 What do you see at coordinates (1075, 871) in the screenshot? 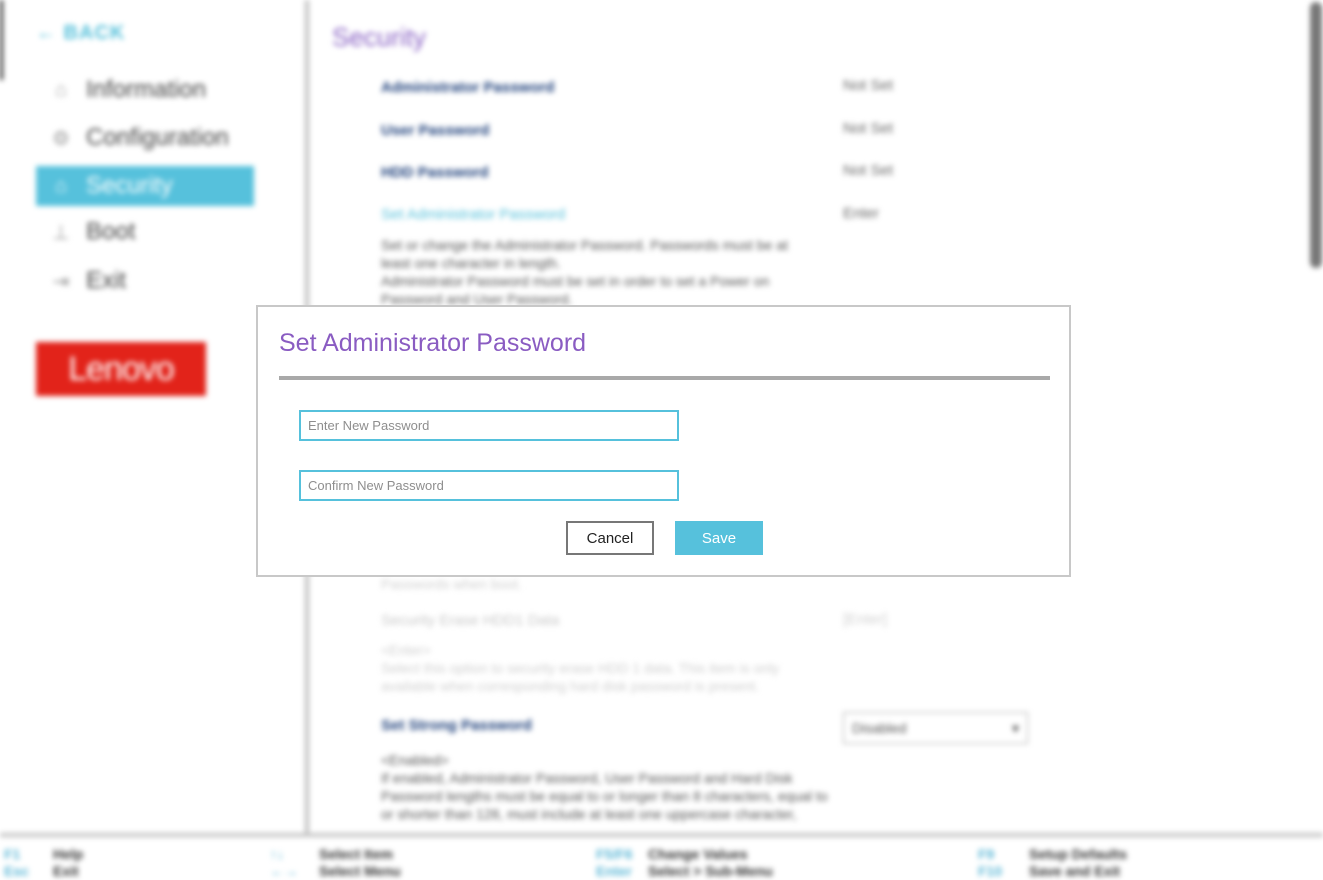
I see `footer-action: Save and Exit` at bounding box center [1075, 871].